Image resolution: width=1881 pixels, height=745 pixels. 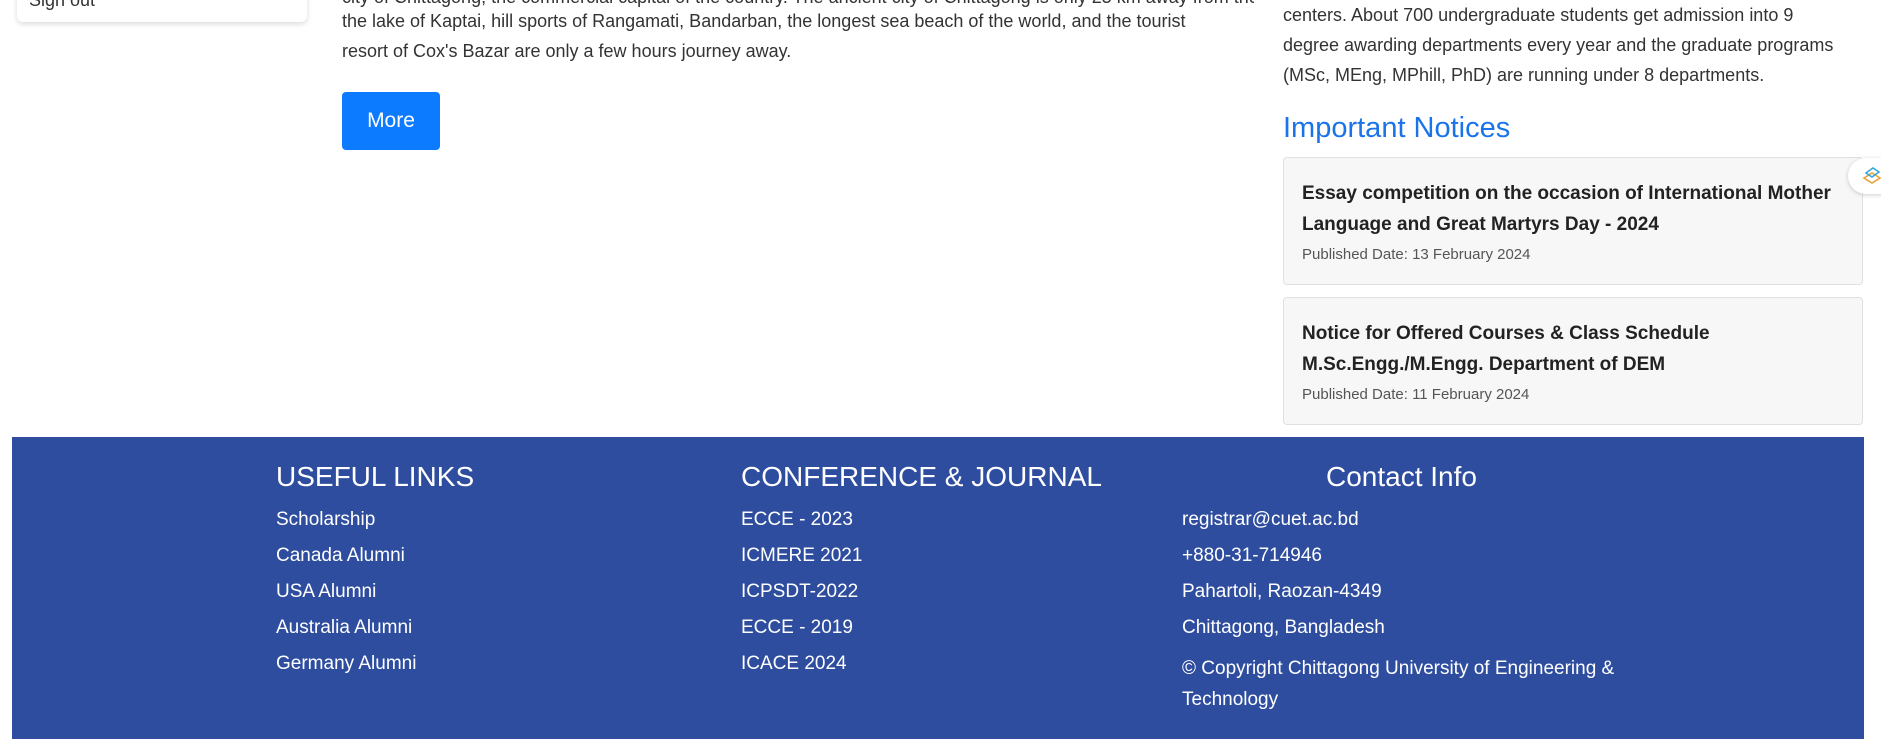 I want to click on more-button: More, so click(x=391, y=121).